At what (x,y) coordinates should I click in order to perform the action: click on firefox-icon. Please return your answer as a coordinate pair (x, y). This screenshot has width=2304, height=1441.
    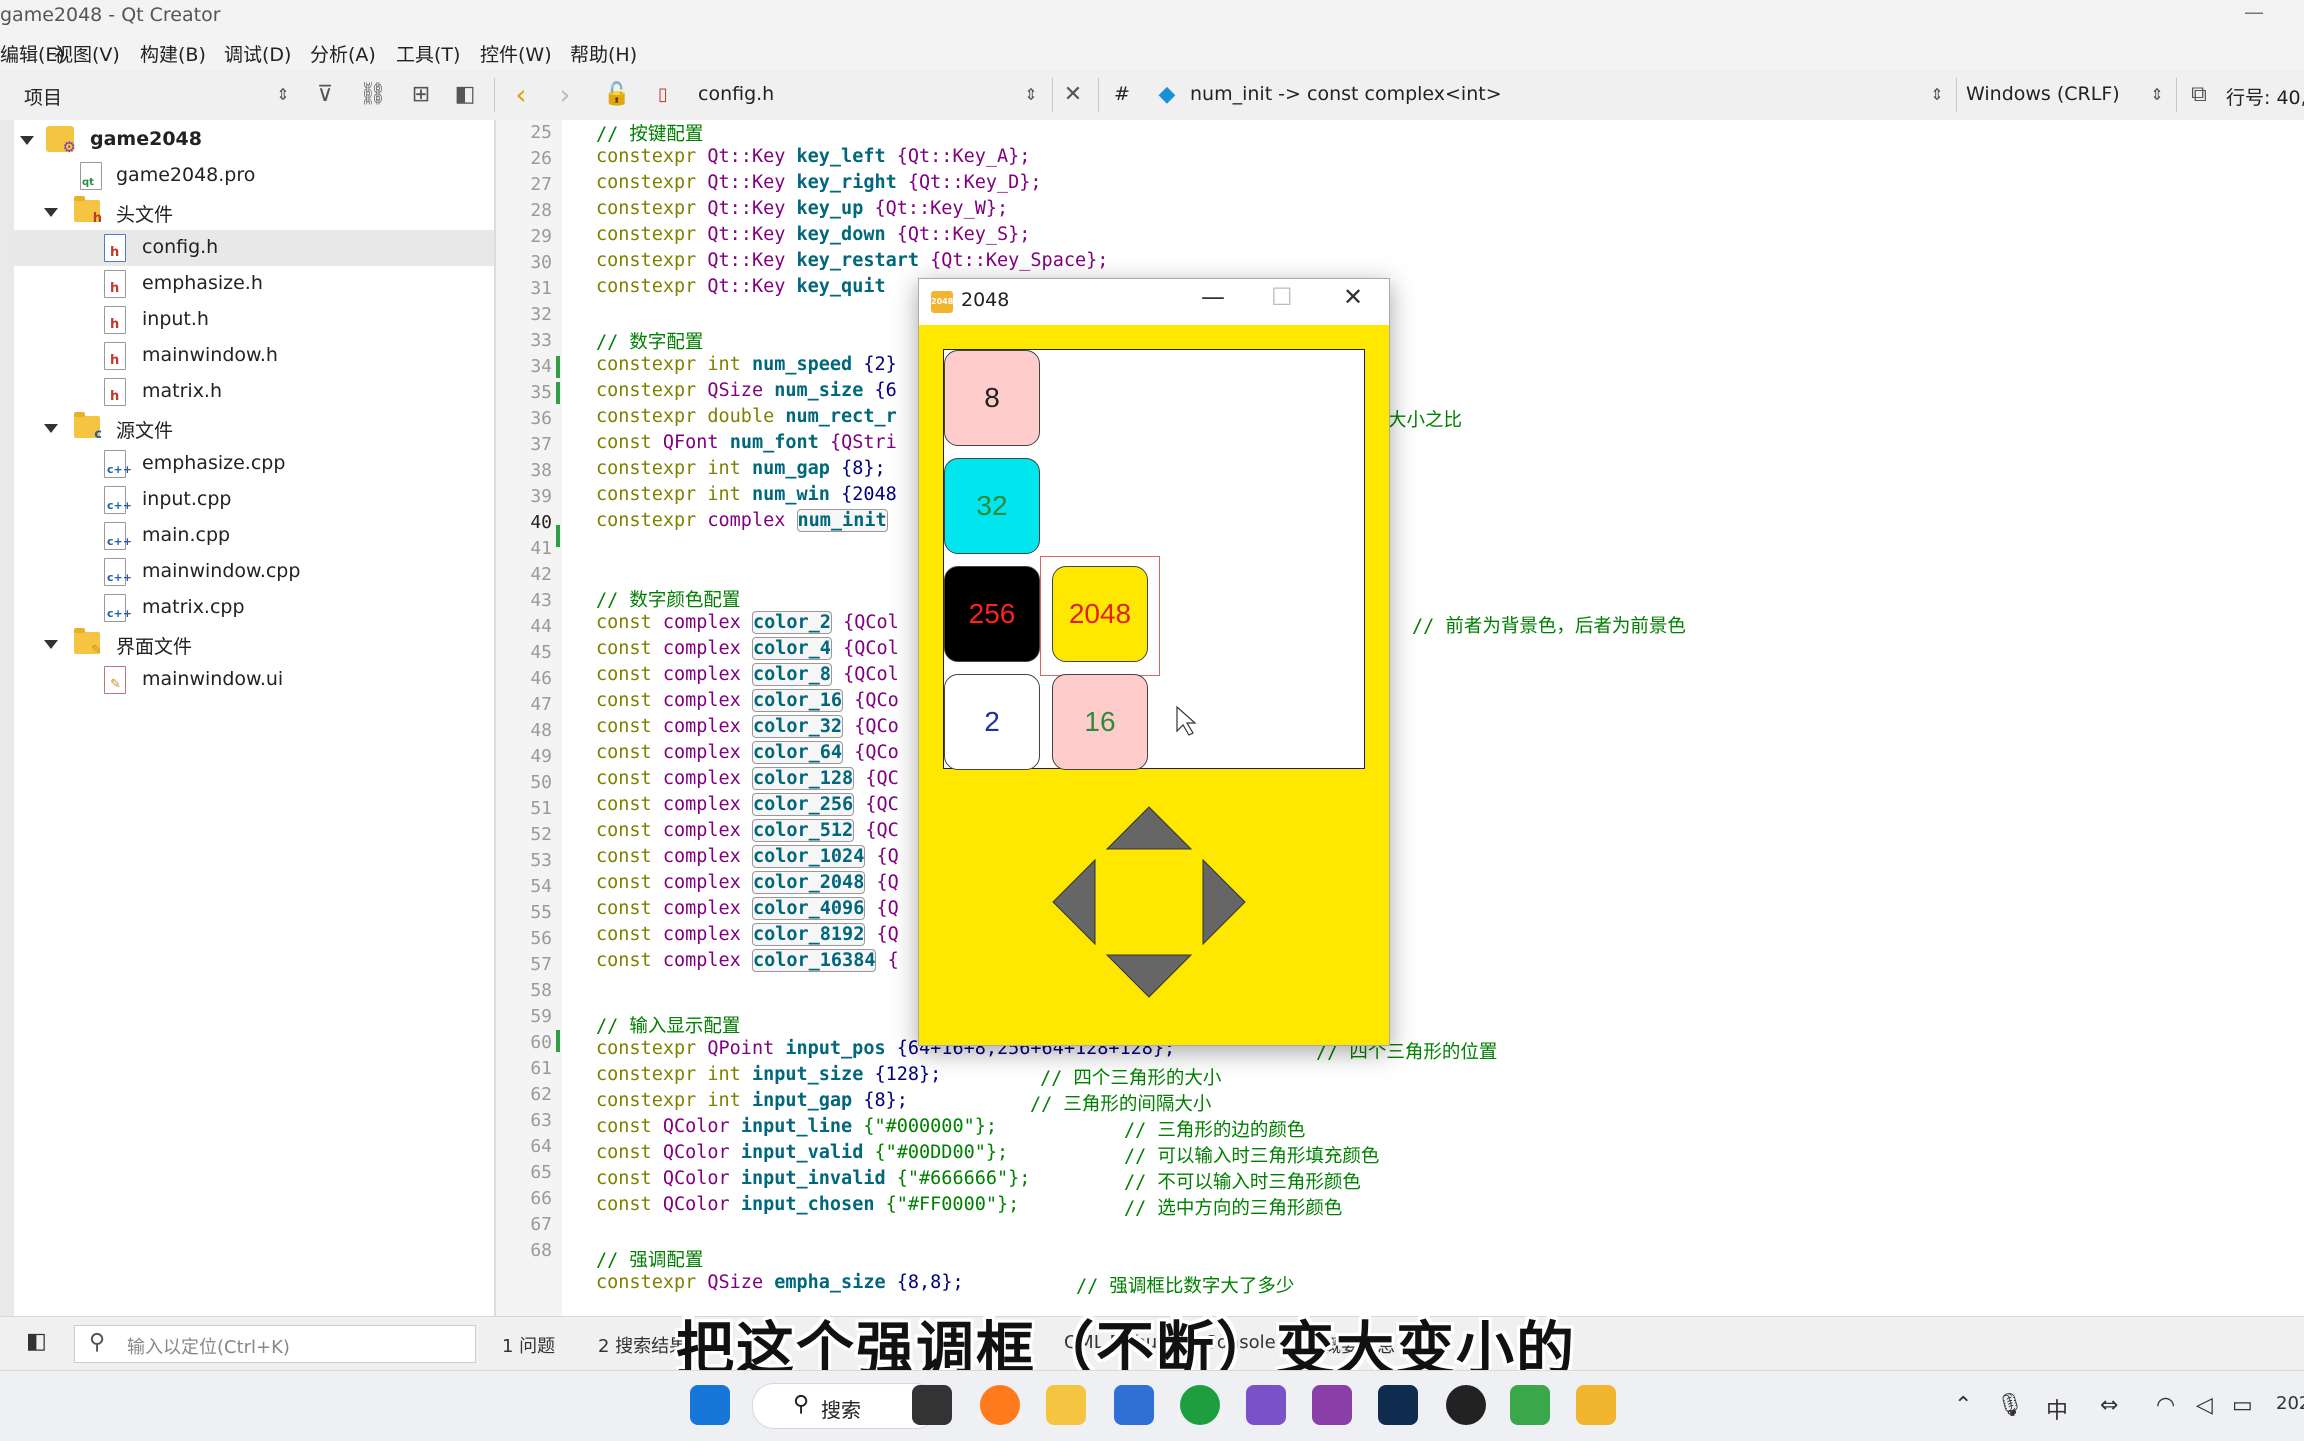
    Looking at the image, I should click on (1000, 1405).